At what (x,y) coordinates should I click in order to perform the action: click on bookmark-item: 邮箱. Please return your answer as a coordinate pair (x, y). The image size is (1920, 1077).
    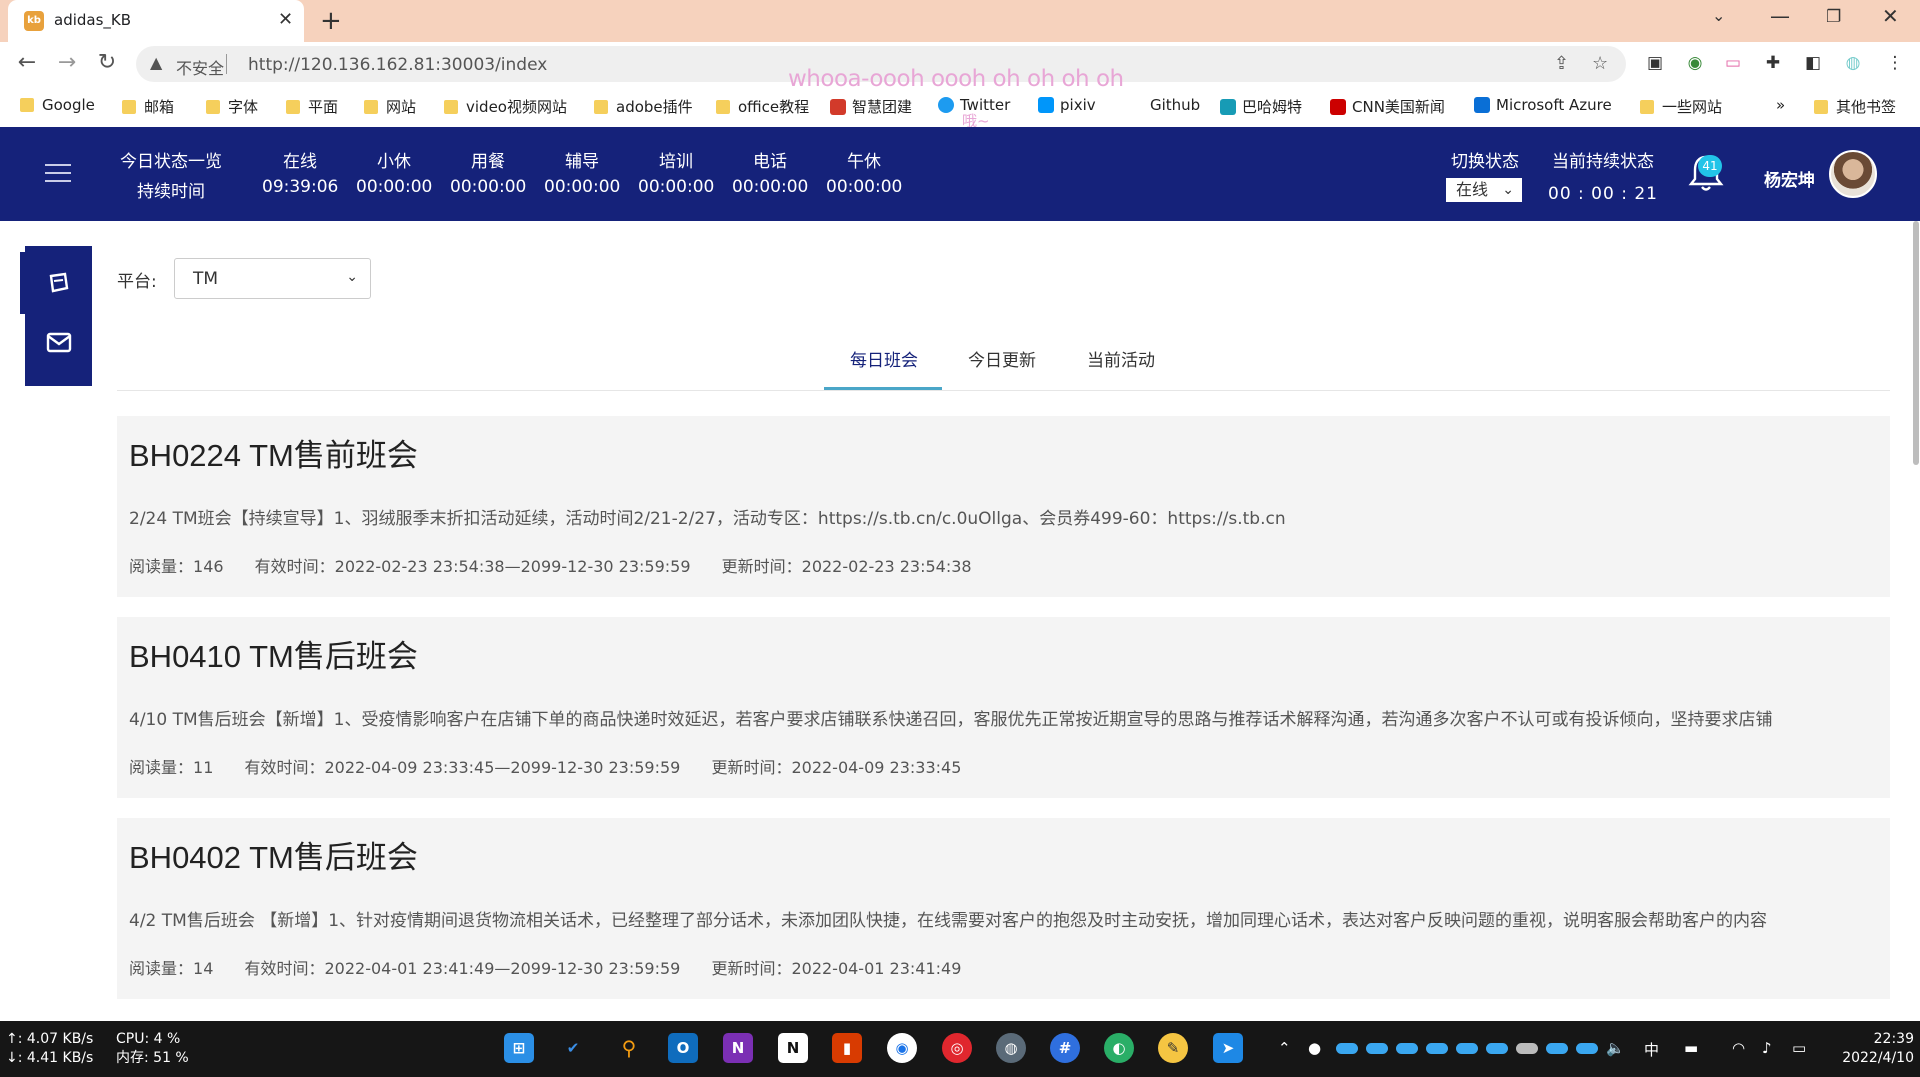
    Looking at the image, I should click on (148, 106).